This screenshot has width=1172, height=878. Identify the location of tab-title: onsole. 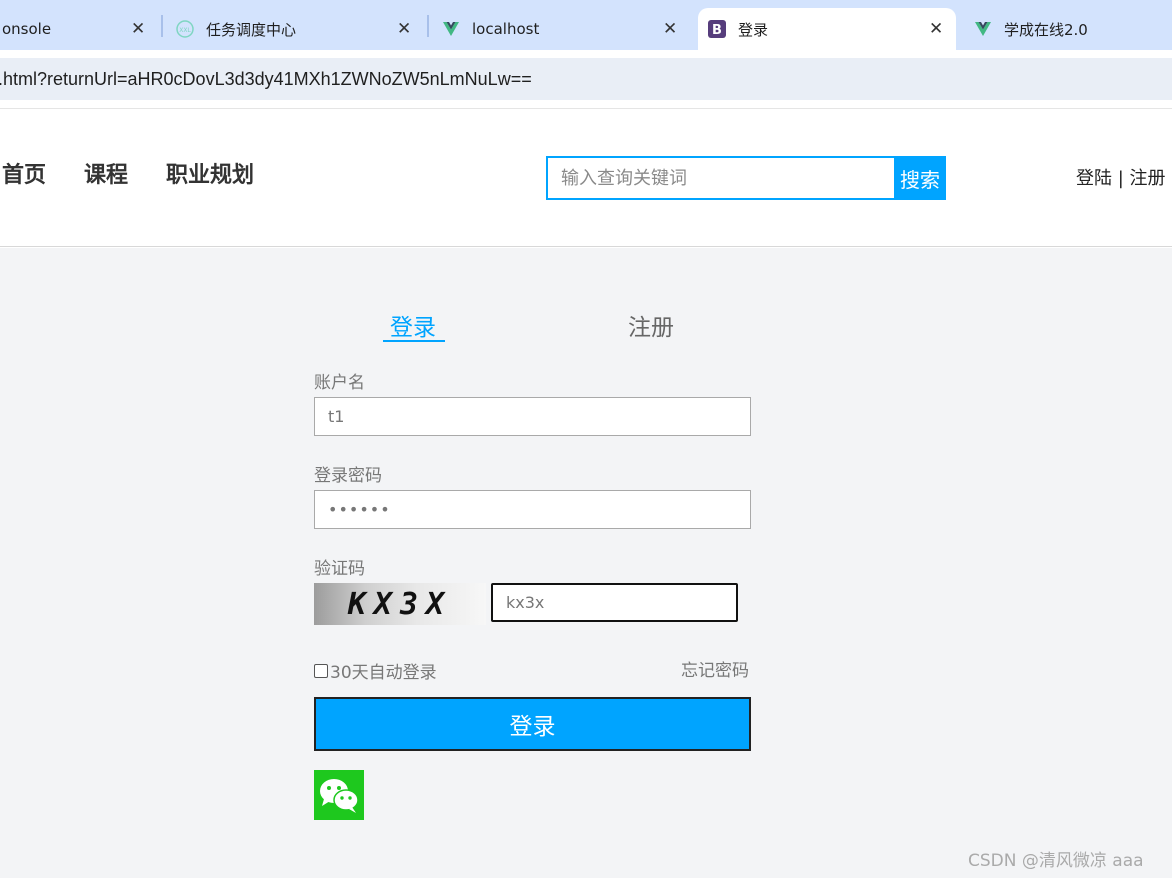
(27, 29).